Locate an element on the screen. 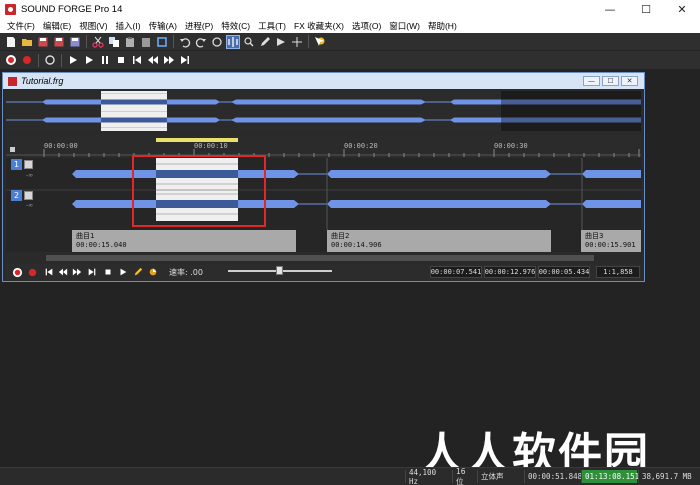  menu-effects: 特效(C) is located at coordinates (235, 26).